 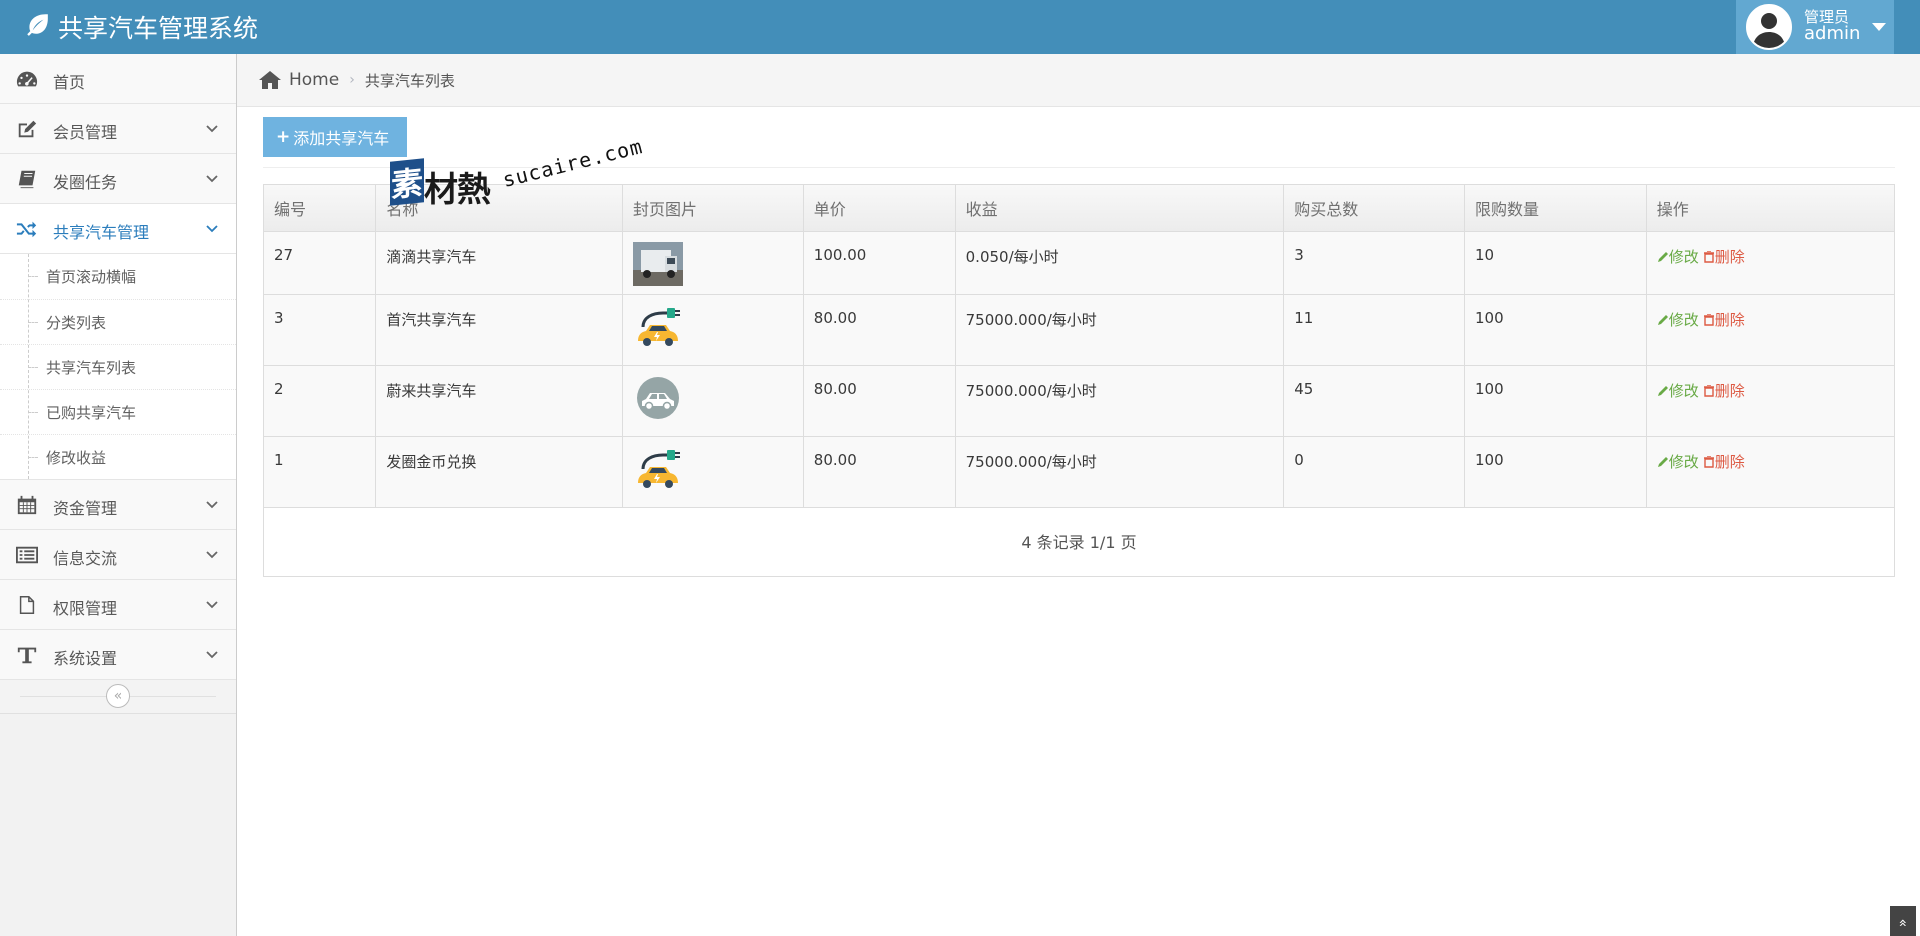 What do you see at coordinates (658, 263) in the screenshot?
I see `truck-photo` at bounding box center [658, 263].